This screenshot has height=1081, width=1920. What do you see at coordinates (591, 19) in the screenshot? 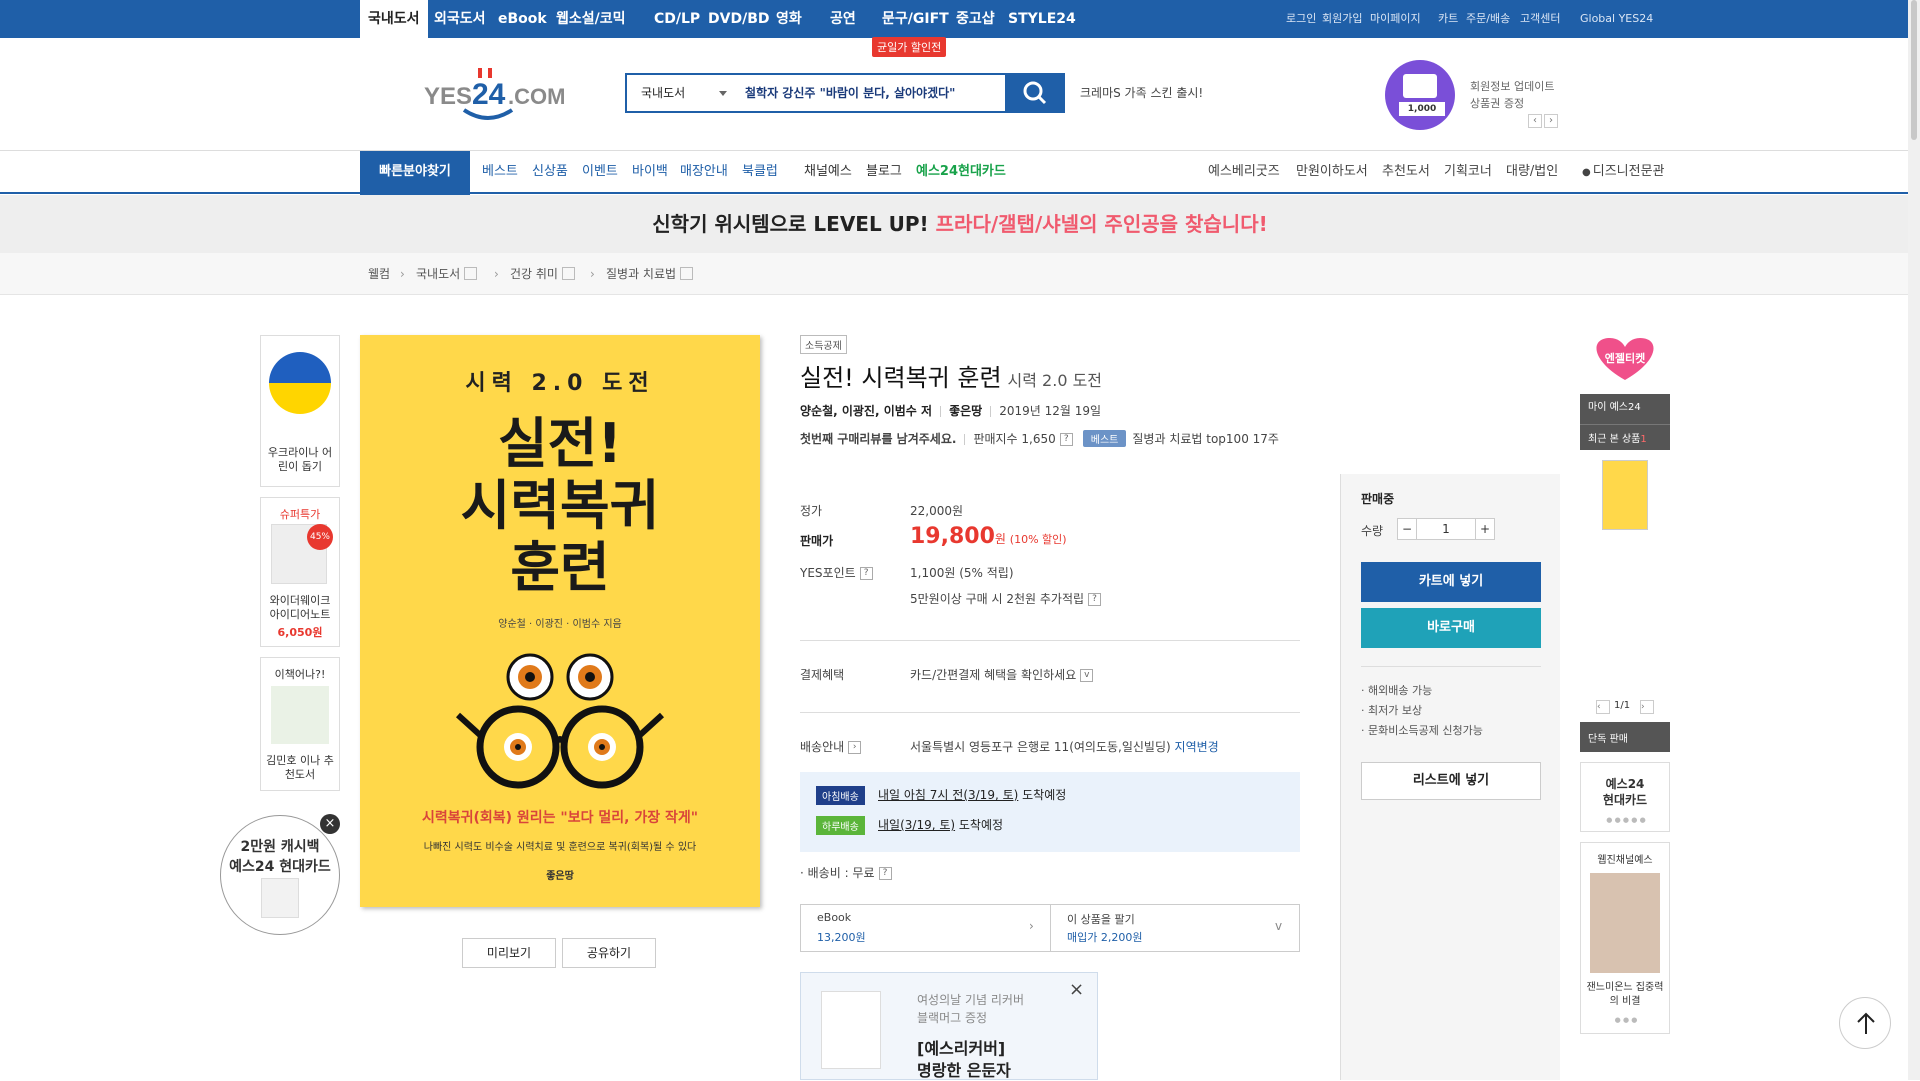
I see `tab-webnovel: 웹소설/코믹` at bounding box center [591, 19].